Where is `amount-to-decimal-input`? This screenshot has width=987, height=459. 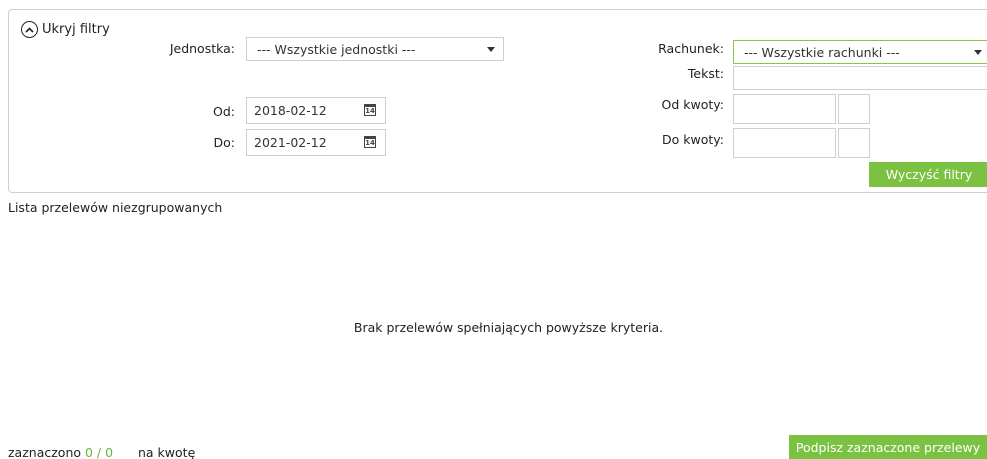 amount-to-decimal-input is located at coordinates (854, 143).